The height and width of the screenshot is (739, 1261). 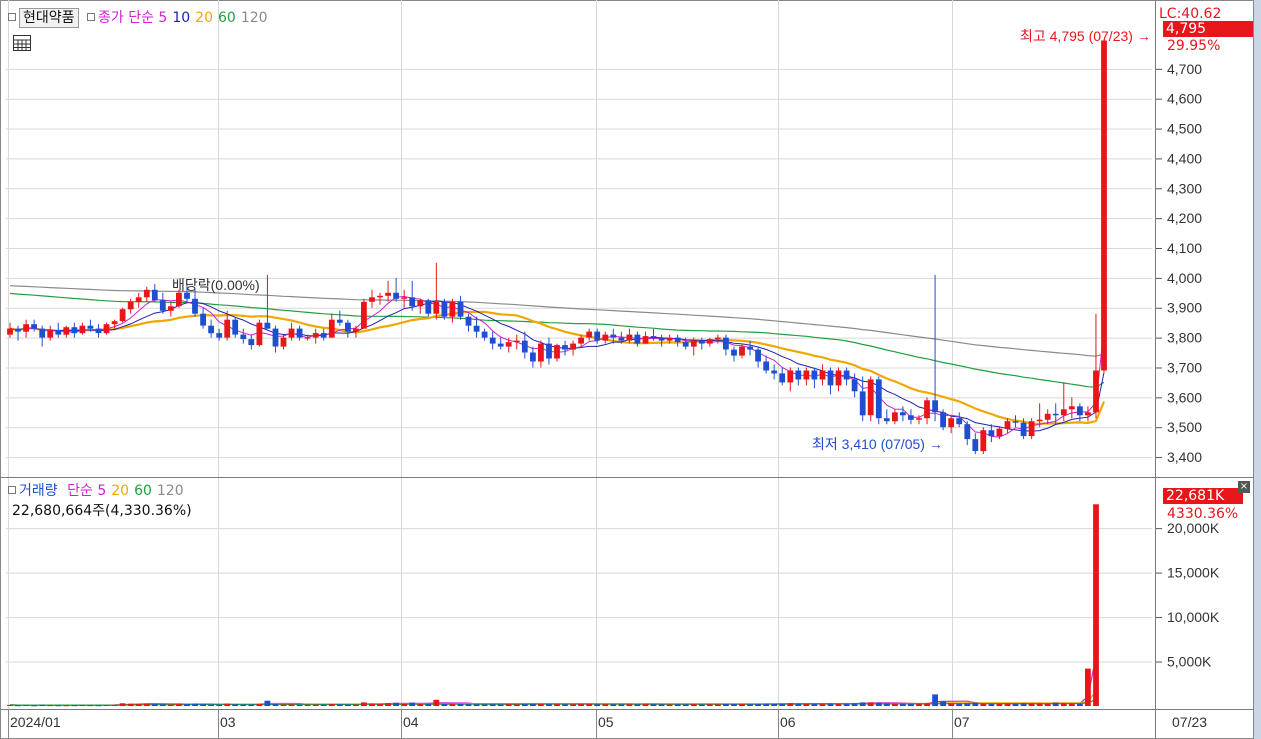 I want to click on volume-menu-box-icon, so click(x=12, y=490).